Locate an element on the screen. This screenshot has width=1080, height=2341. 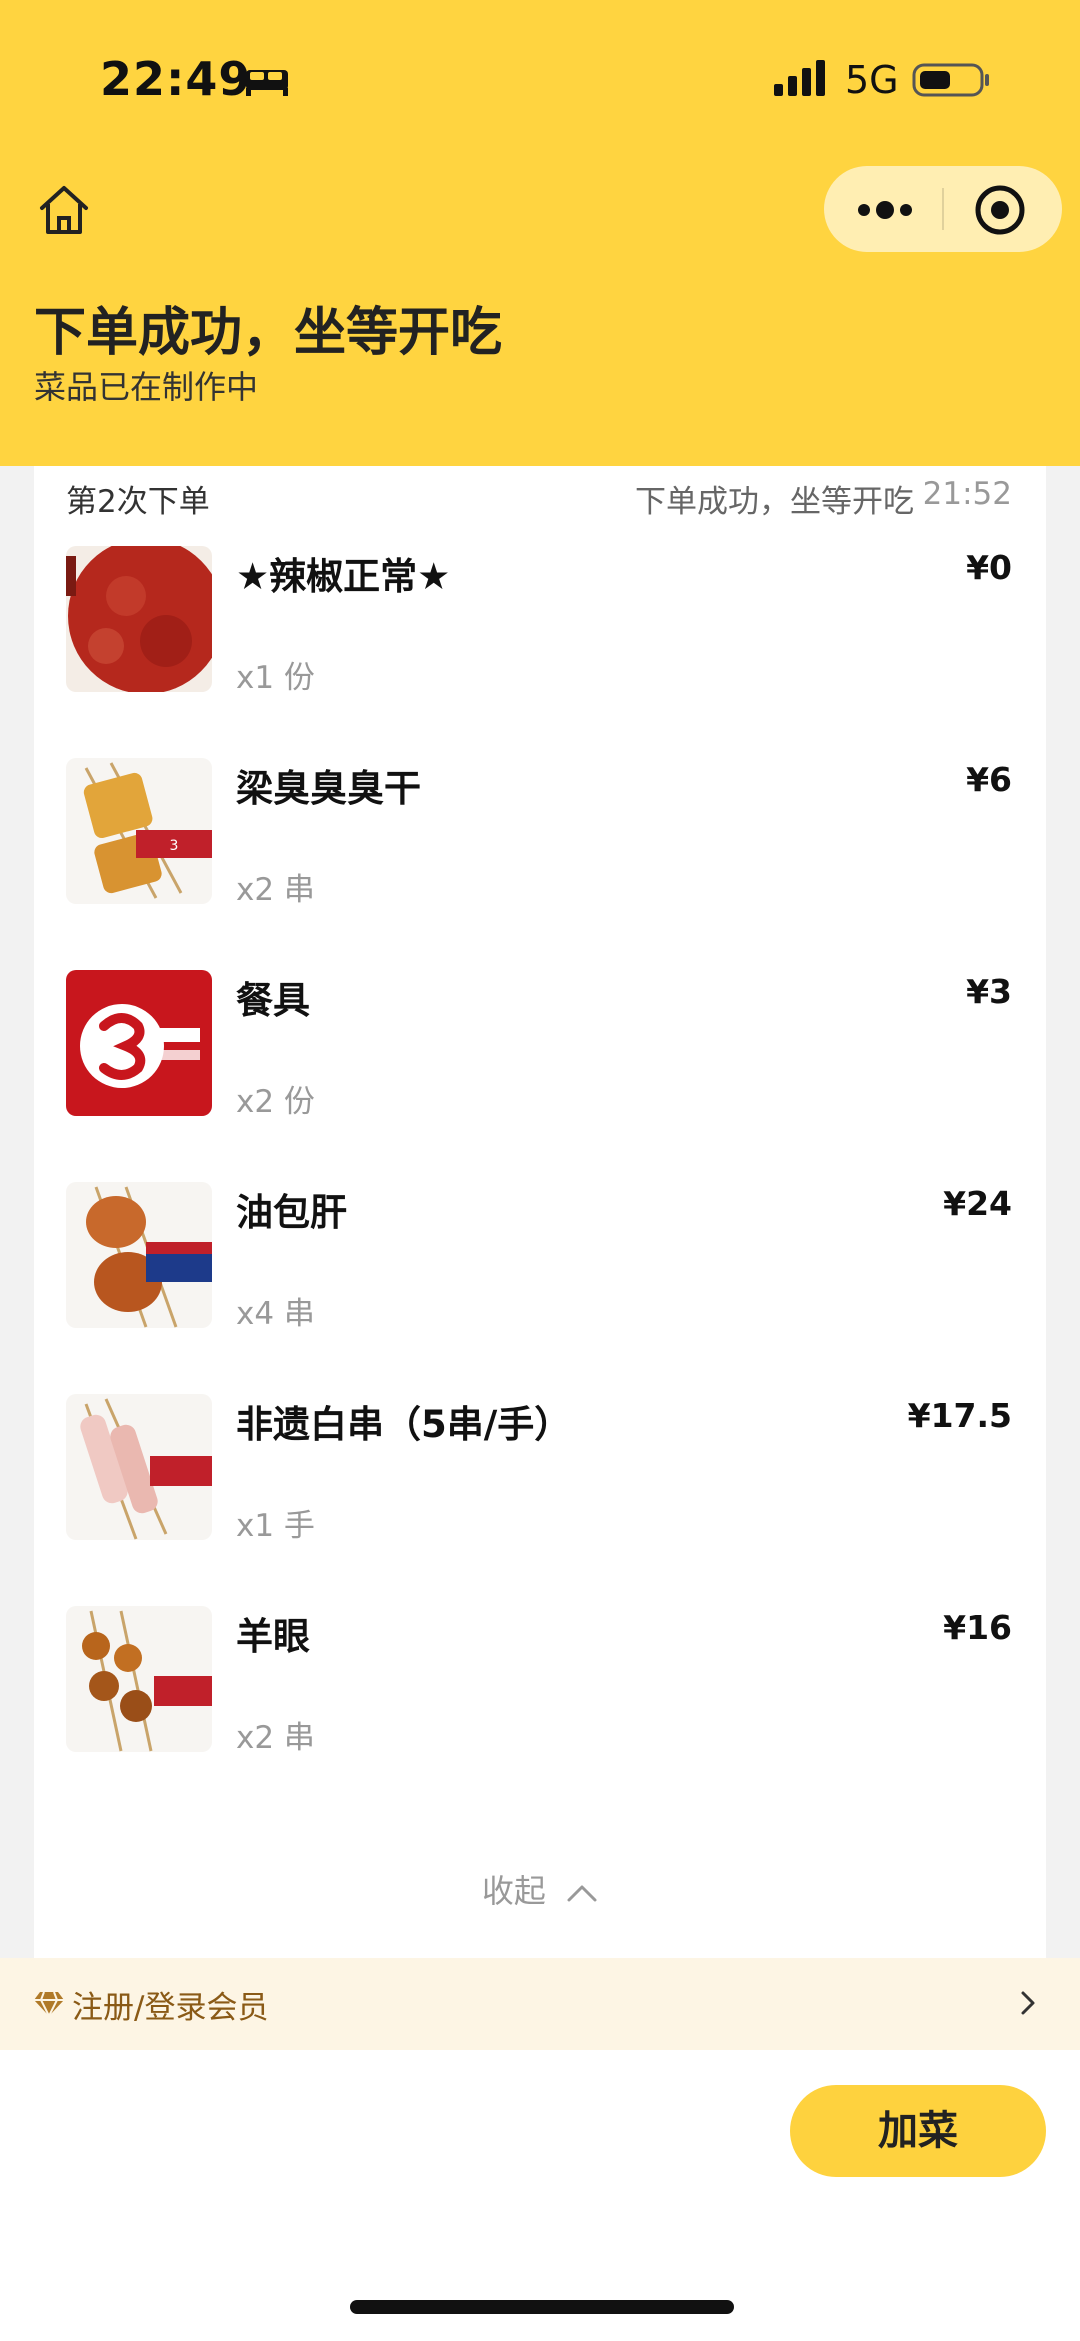
item-name: 油包肝 is located at coordinates (291, 1212).